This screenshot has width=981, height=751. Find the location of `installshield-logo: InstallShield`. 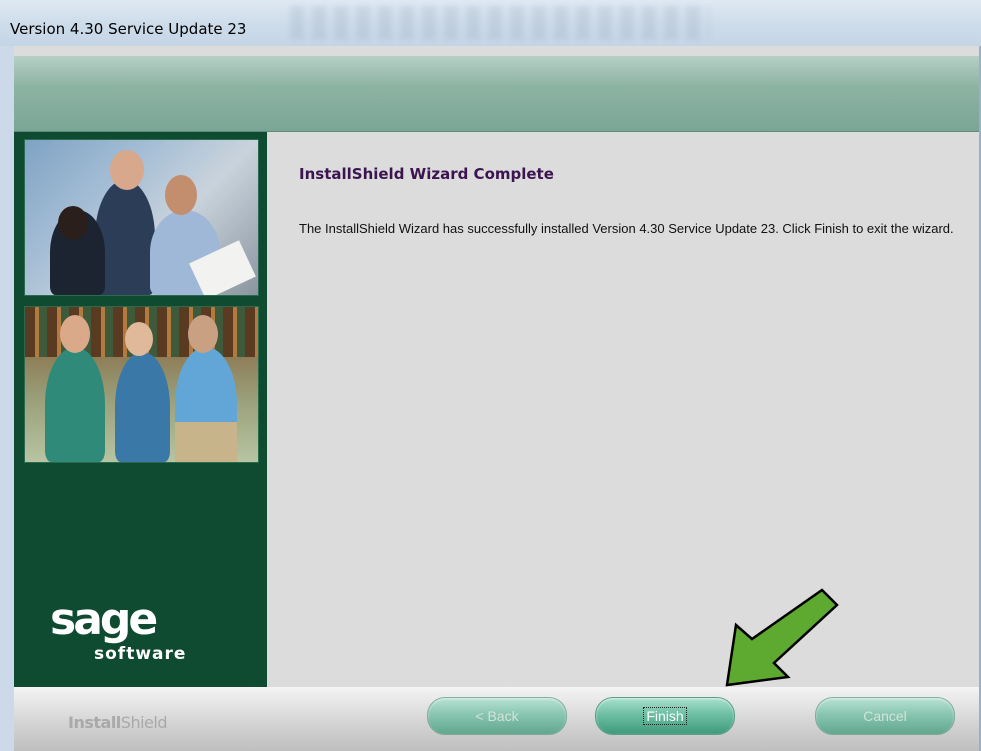

installshield-logo: InstallShield is located at coordinates (117, 722).